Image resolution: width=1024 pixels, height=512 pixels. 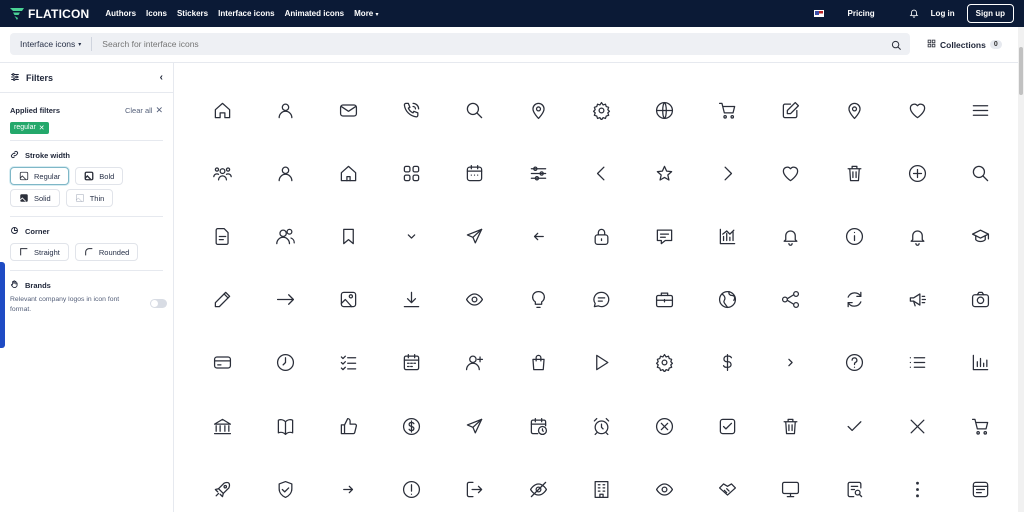 I want to click on angle-left-icon, so click(x=601, y=173).